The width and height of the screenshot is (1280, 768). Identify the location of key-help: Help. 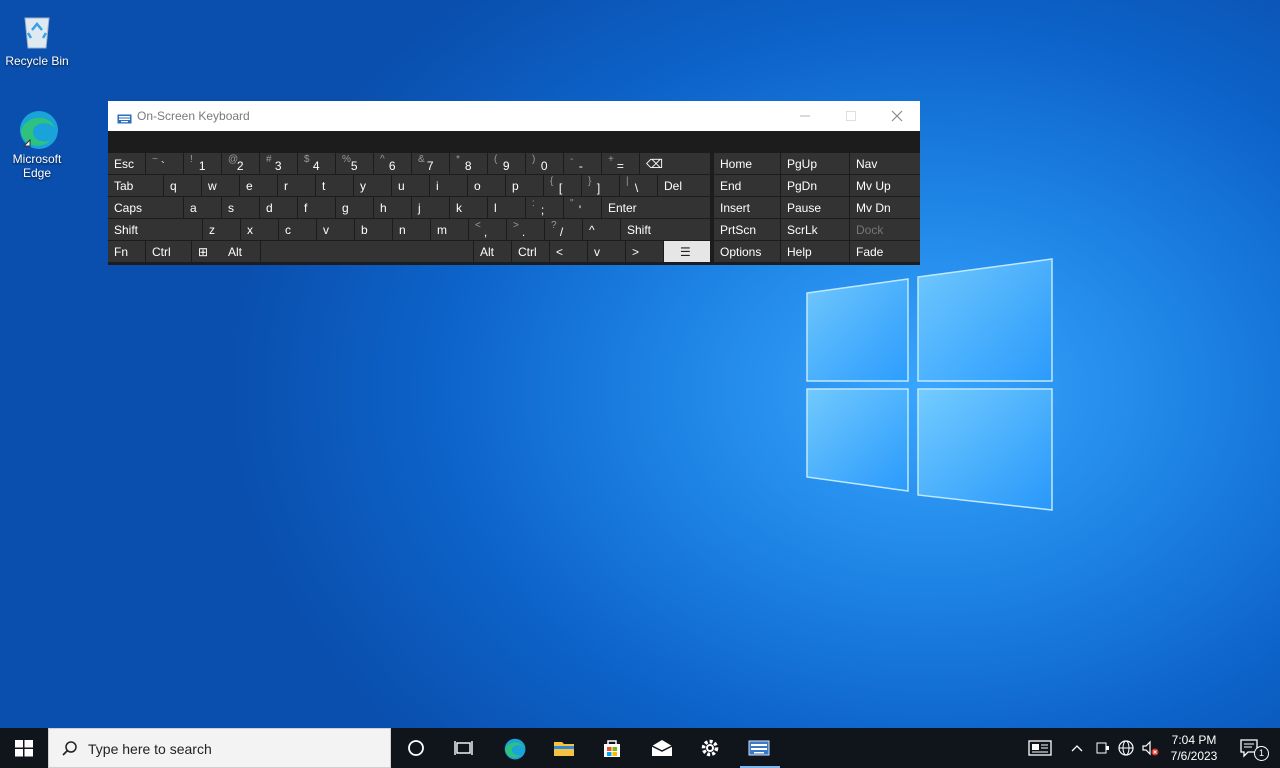
(815, 251).